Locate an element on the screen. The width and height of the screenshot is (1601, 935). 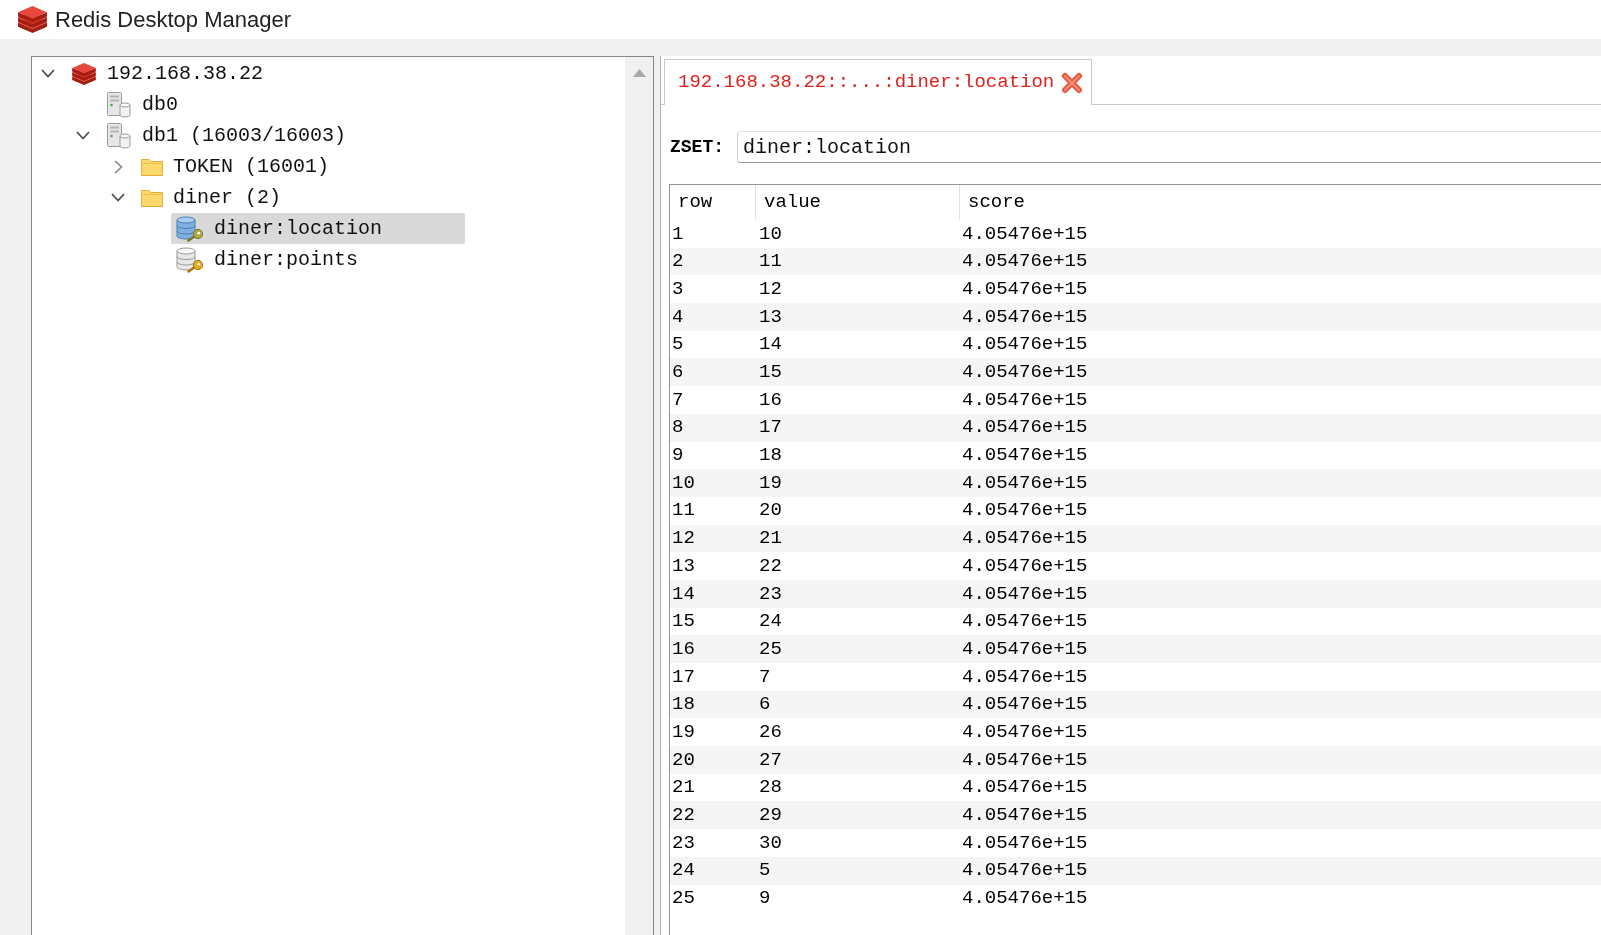
table-cell-text: 3 is located at coordinates (678, 289).